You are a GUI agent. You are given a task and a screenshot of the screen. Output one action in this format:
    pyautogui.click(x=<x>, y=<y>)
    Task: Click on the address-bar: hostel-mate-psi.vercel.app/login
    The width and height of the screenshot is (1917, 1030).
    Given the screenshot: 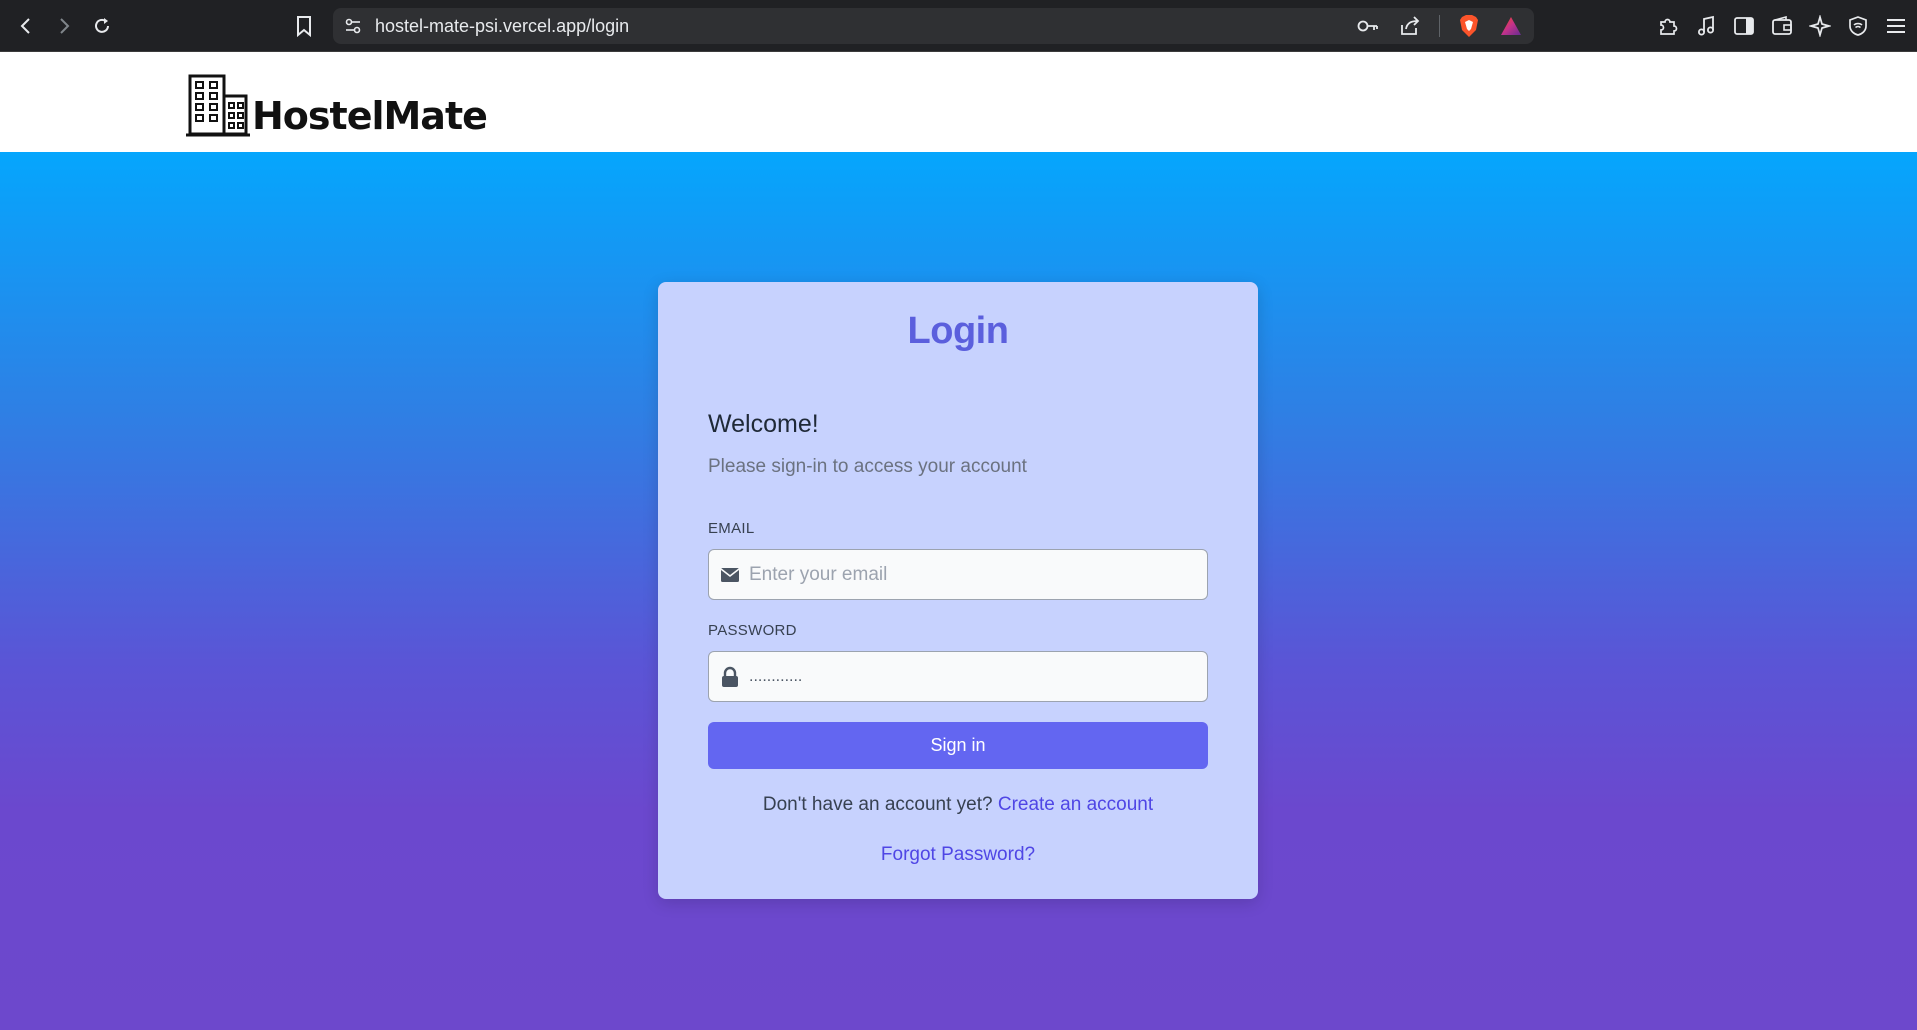 What is the action you would take?
    pyautogui.click(x=933, y=26)
    